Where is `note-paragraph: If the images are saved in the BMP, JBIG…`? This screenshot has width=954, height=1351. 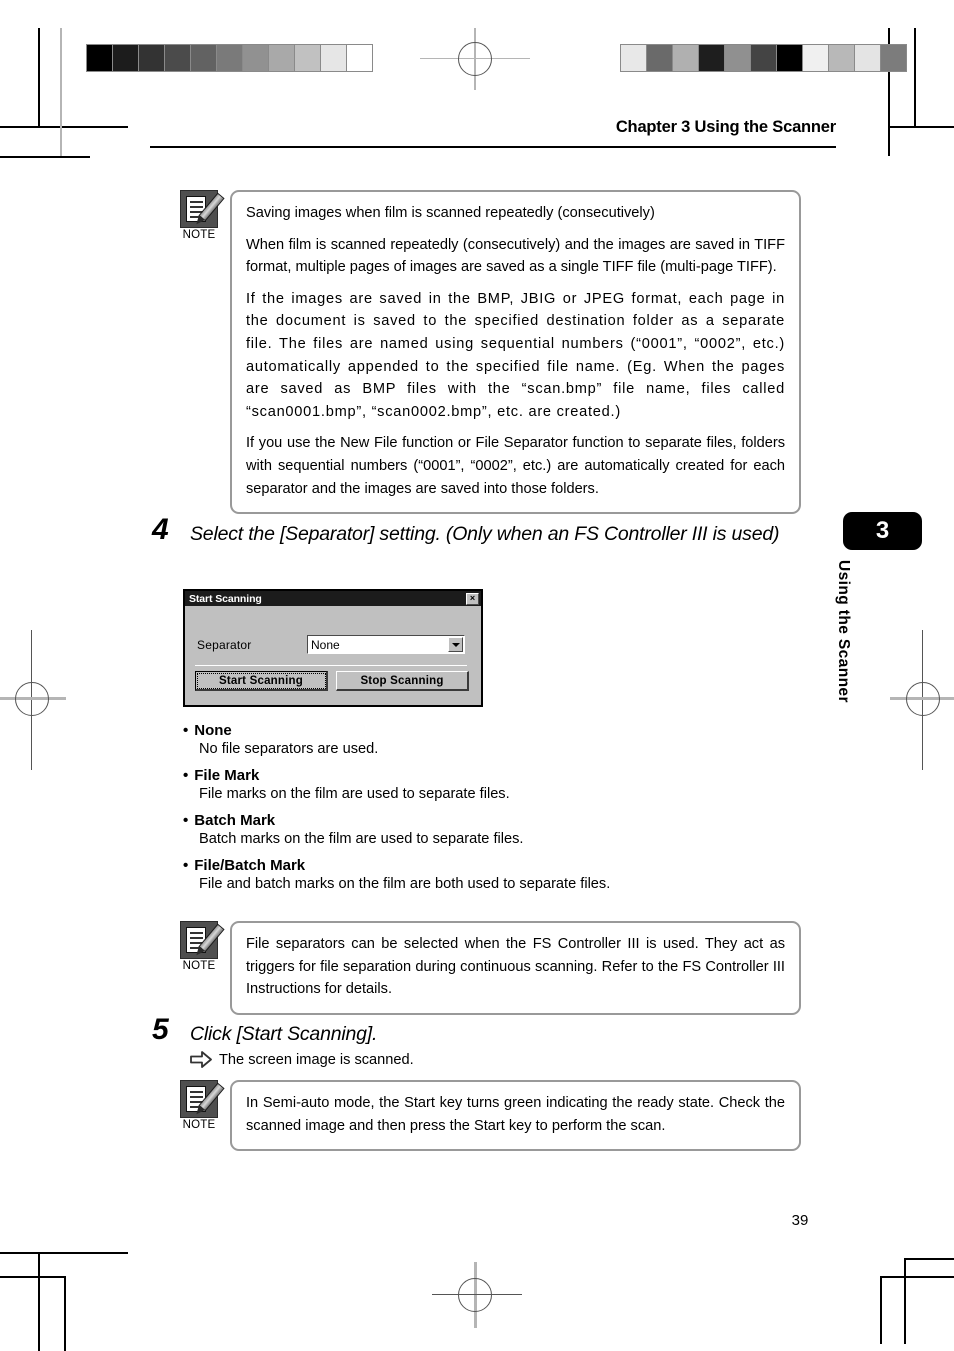
note-paragraph: If the images are saved in the BMP, JBIG… is located at coordinates (515, 355).